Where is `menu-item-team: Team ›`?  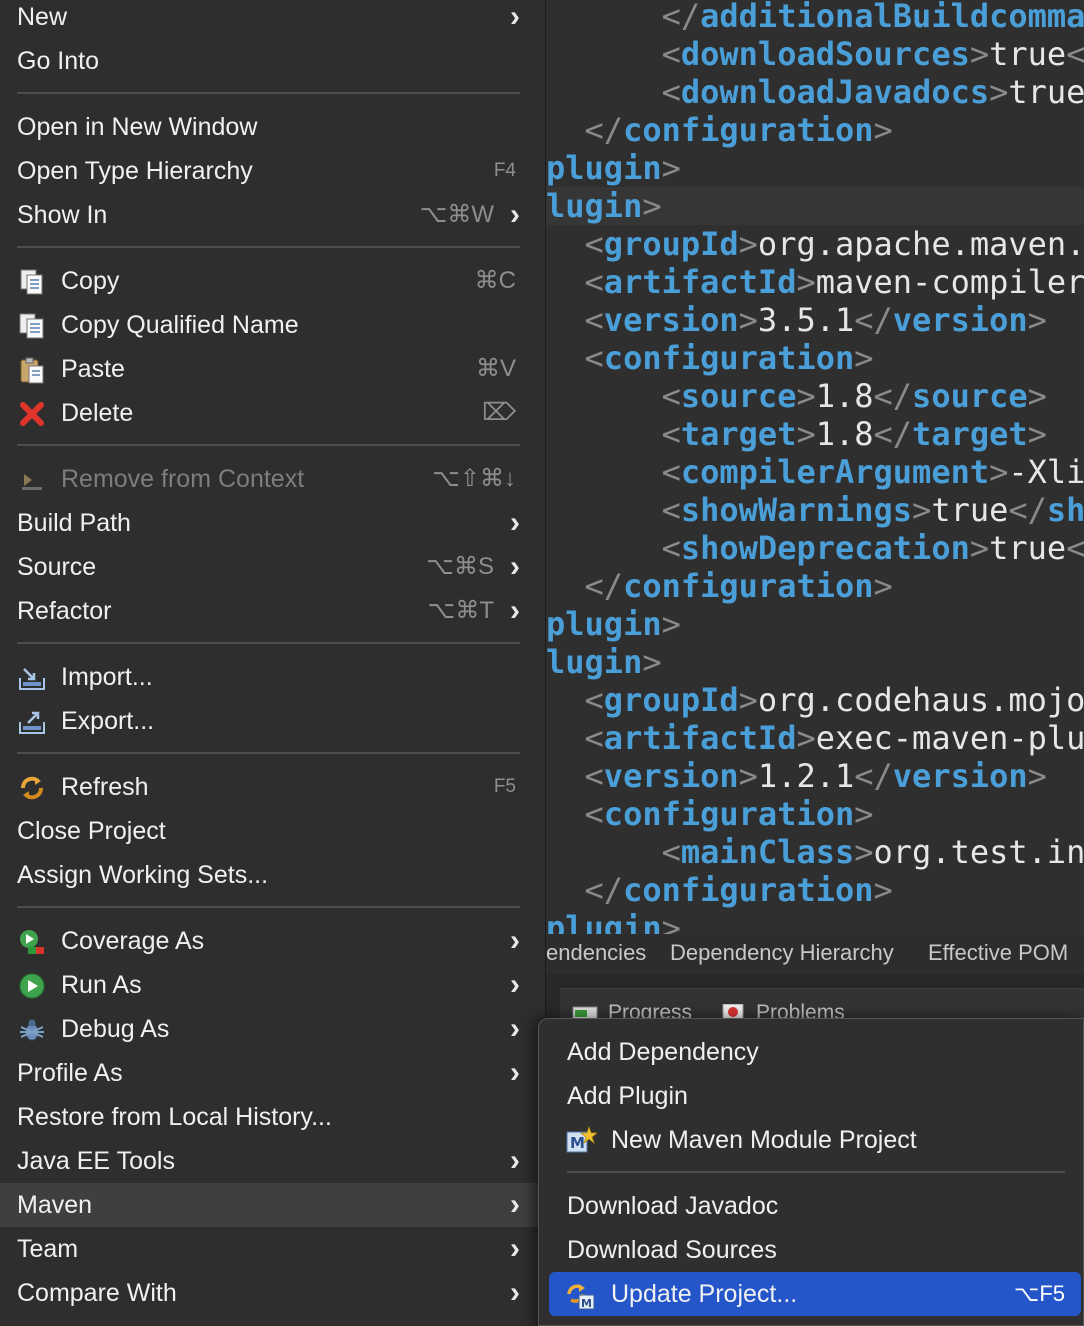 menu-item-team: Team › is located at coordinates (269, 1249).